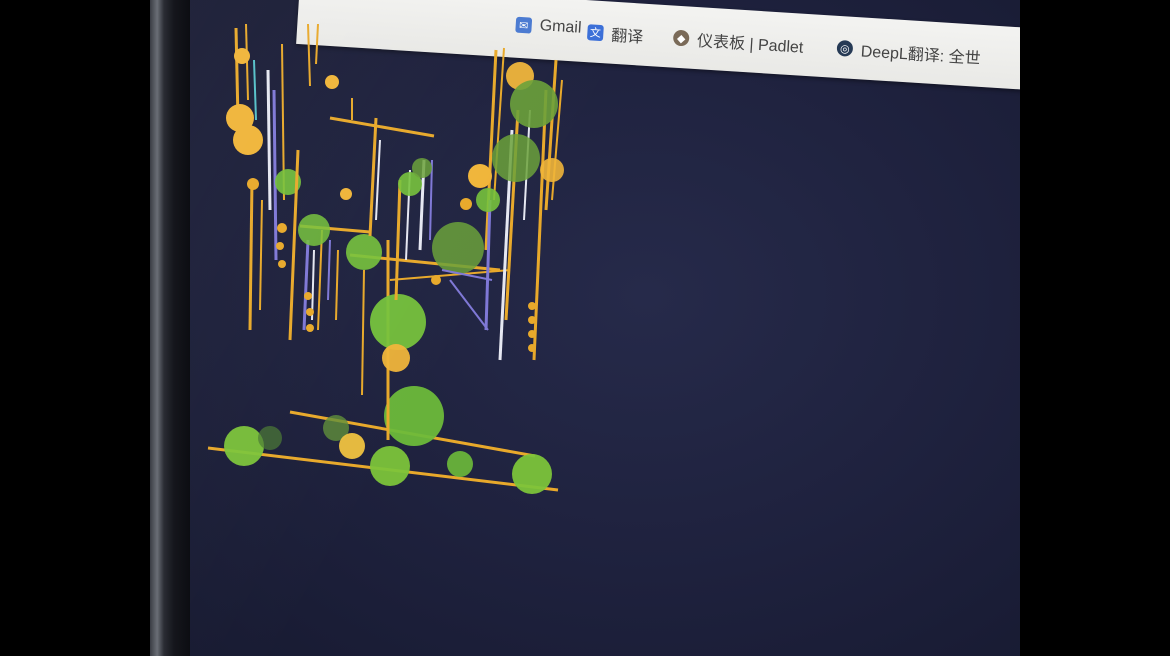  Describe the element at coordinates (383, 440) in the screenshot. I see `bottom-bar-group` at that location.